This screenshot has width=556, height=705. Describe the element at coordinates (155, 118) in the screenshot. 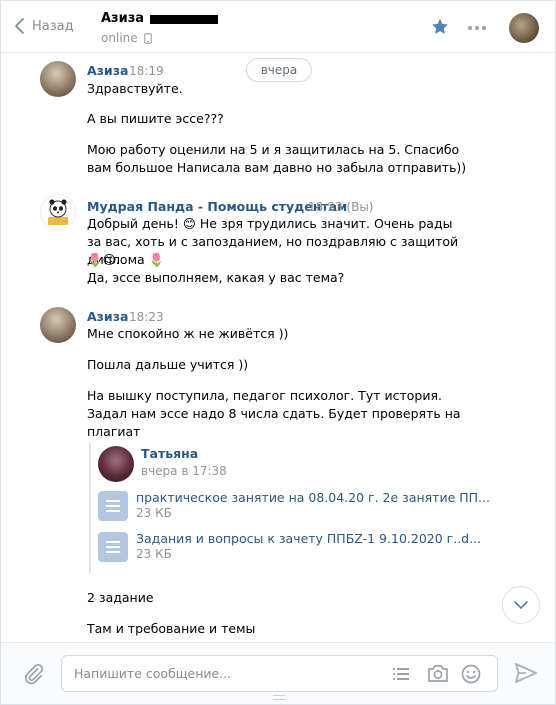

I see `message-text: А вы пишите эссе???` at that location.